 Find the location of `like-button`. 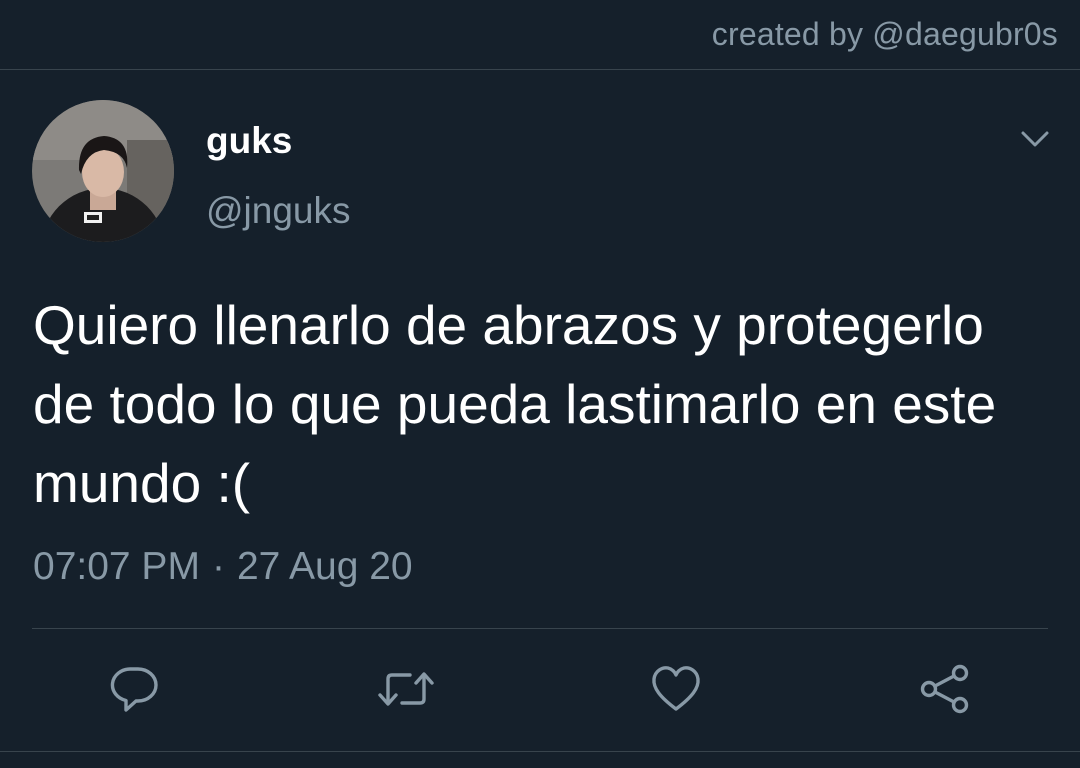

like-button is located at coordinates (676, 689).